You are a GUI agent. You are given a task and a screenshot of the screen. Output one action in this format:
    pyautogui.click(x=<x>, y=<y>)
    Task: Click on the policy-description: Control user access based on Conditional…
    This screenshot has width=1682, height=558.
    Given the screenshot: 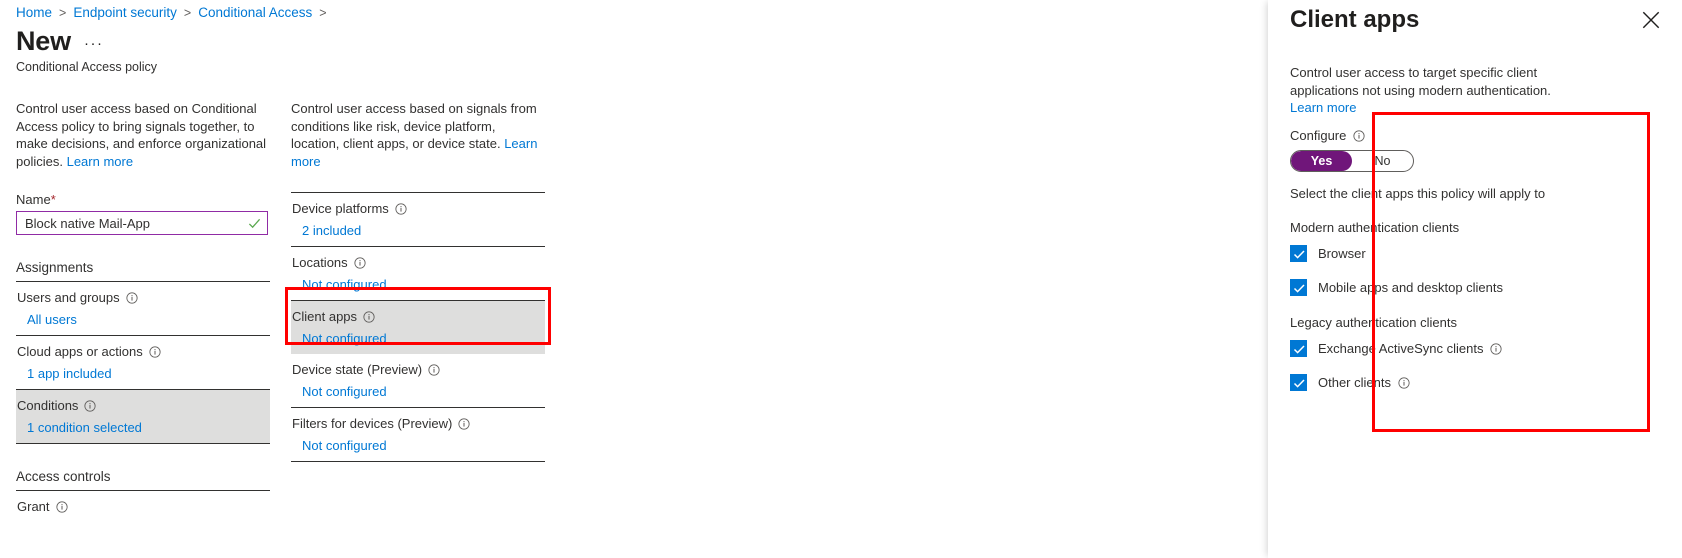 What is the action you would take?
    pyautogui.click(x=143, y=135)
    